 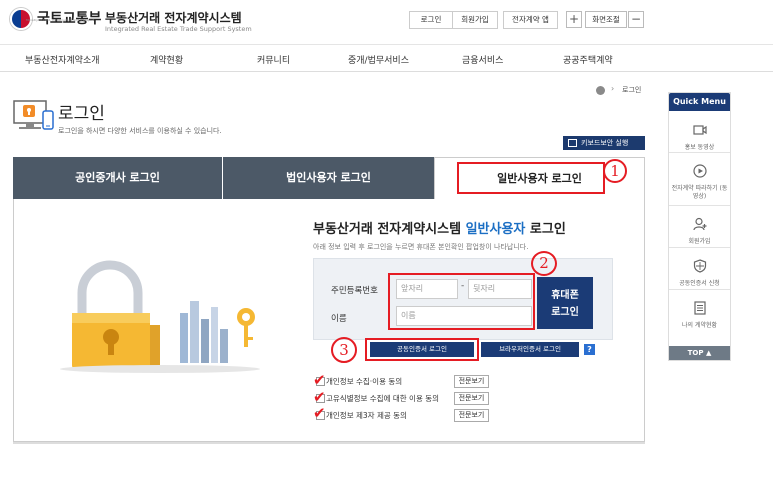 I want to click on page-description: 로그인을 하시면 다양한 서비스를 이용하실 수 있습니다., so click(x=140, y=131).